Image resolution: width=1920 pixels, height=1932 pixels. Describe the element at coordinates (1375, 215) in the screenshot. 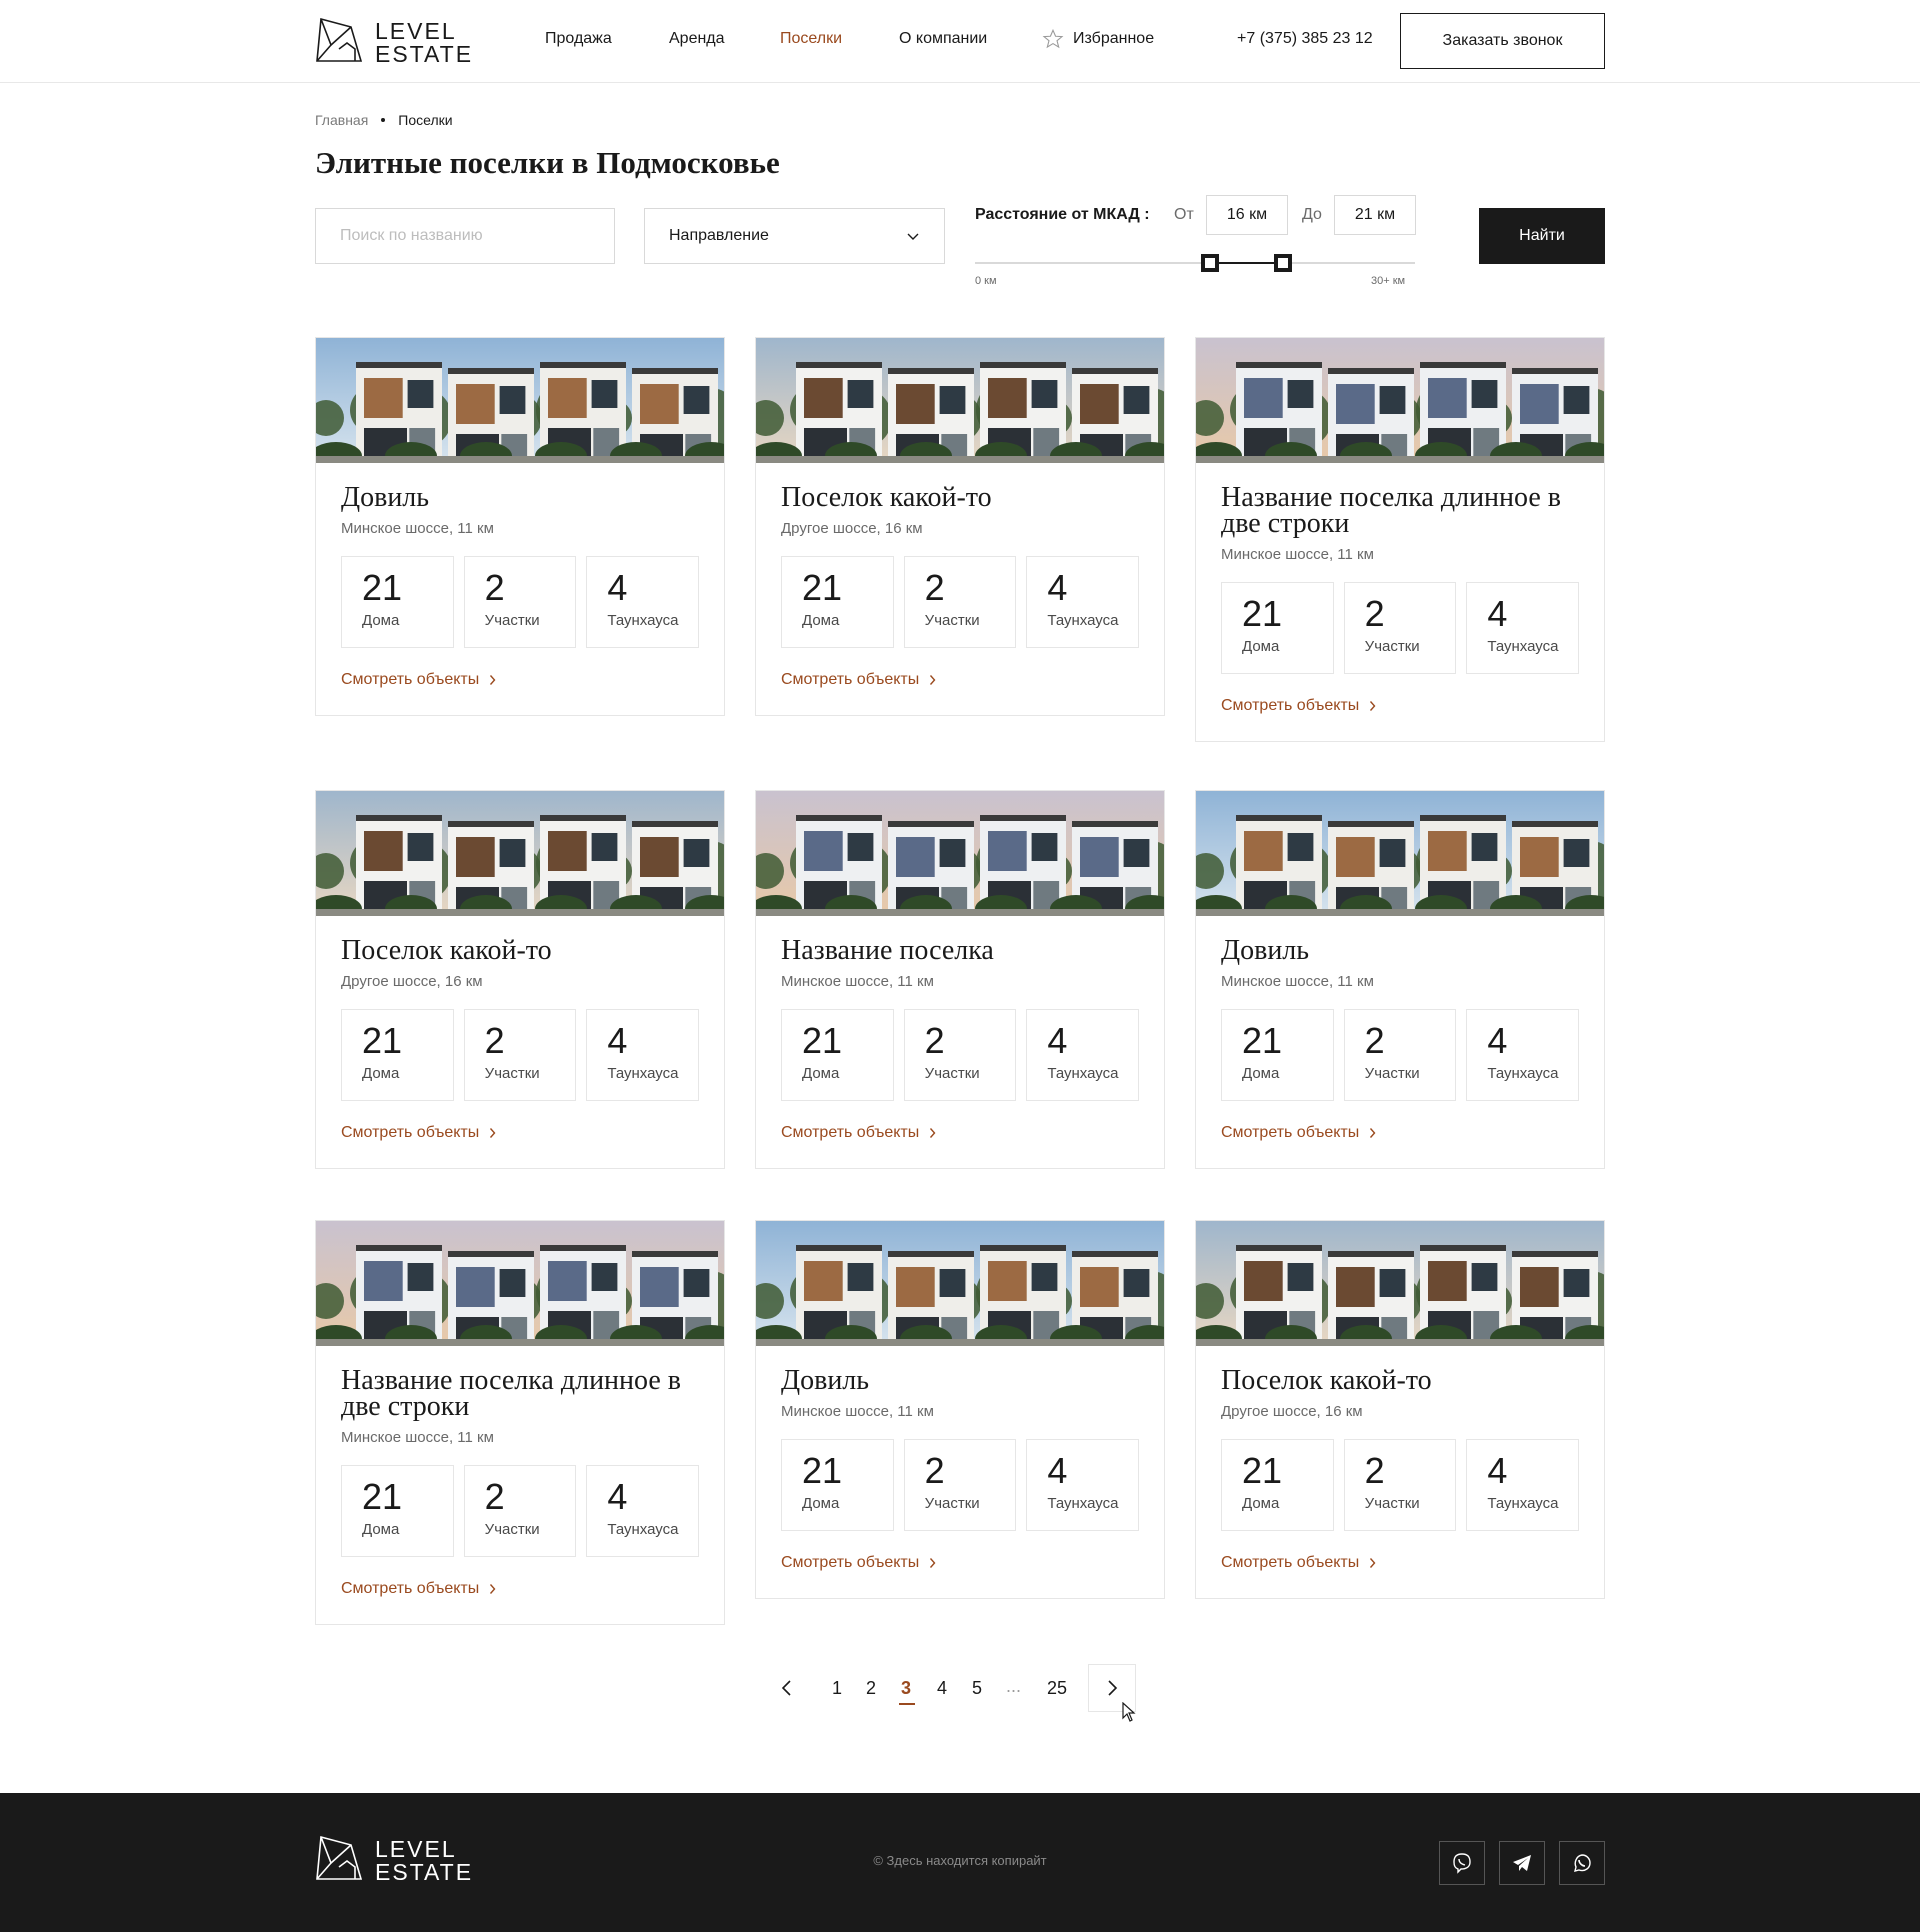

I see `range-to-input: 21 км` at that location.